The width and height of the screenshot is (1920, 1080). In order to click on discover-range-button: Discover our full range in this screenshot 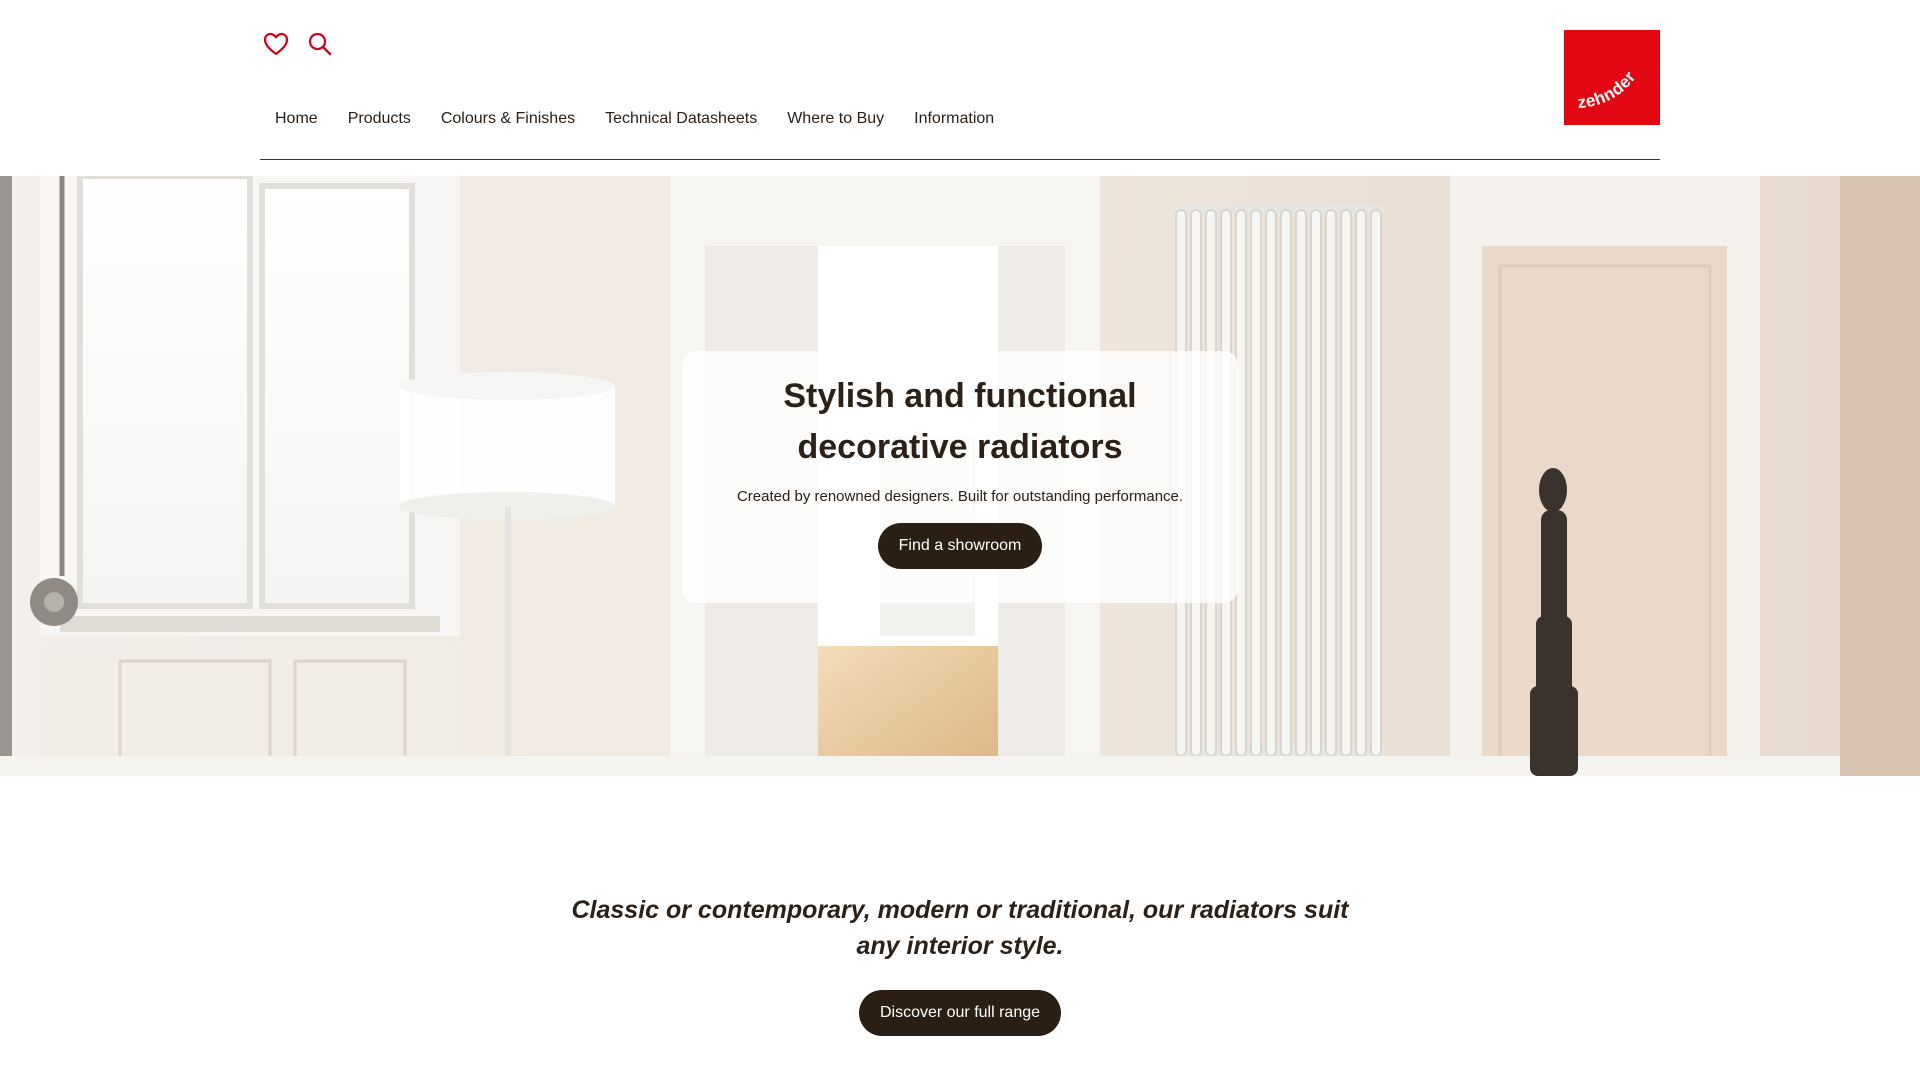, I will do `click(960, 1013)`.